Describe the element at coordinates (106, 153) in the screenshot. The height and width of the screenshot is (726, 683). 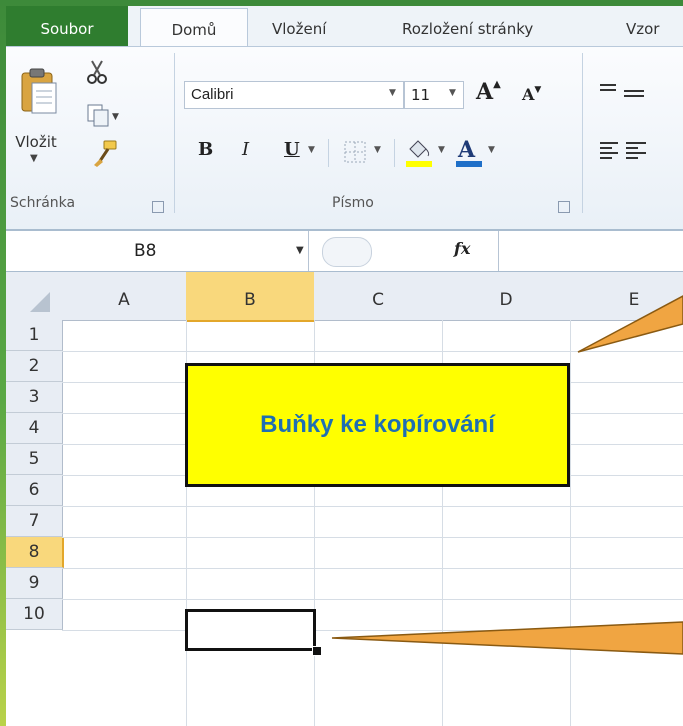
I see `format-painter-icon` at that location.